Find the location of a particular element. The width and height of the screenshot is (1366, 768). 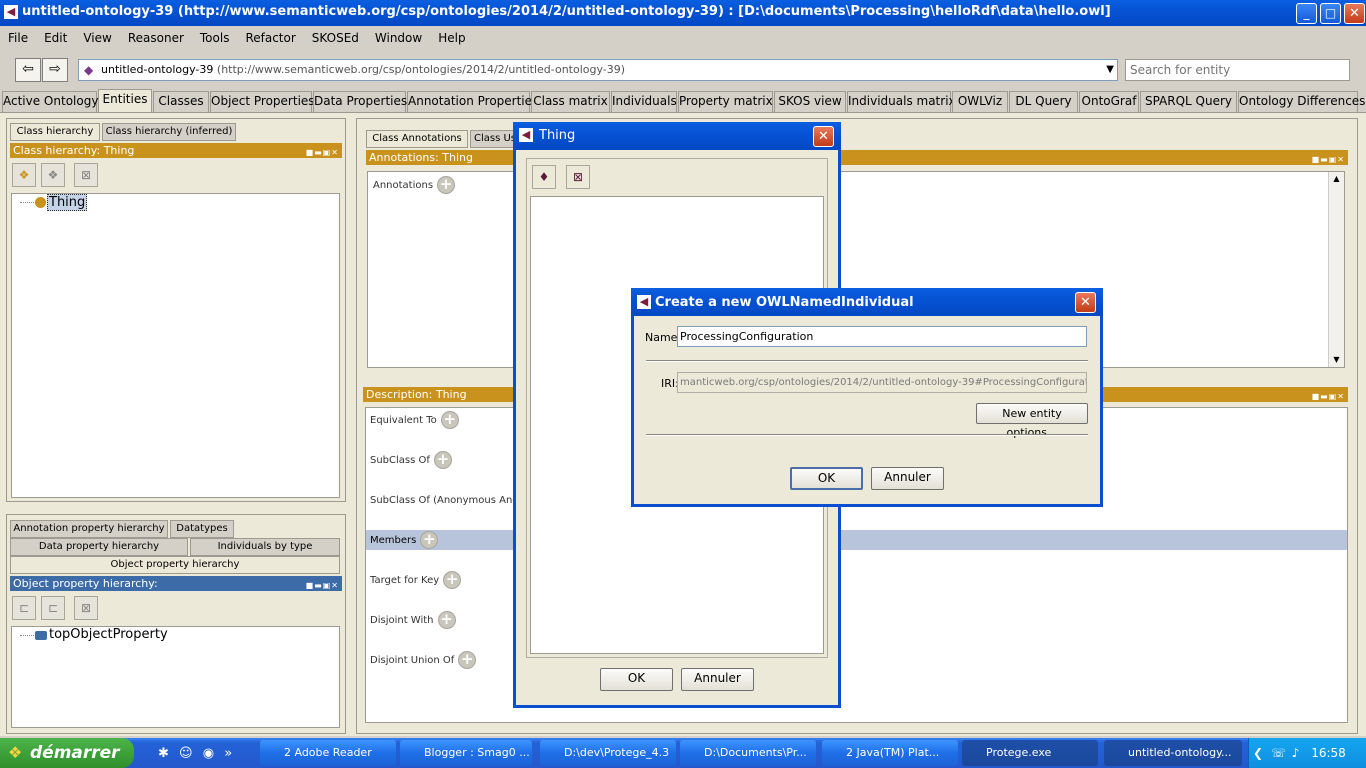

back-button: ⇦ is located at coordinates (28, 70).